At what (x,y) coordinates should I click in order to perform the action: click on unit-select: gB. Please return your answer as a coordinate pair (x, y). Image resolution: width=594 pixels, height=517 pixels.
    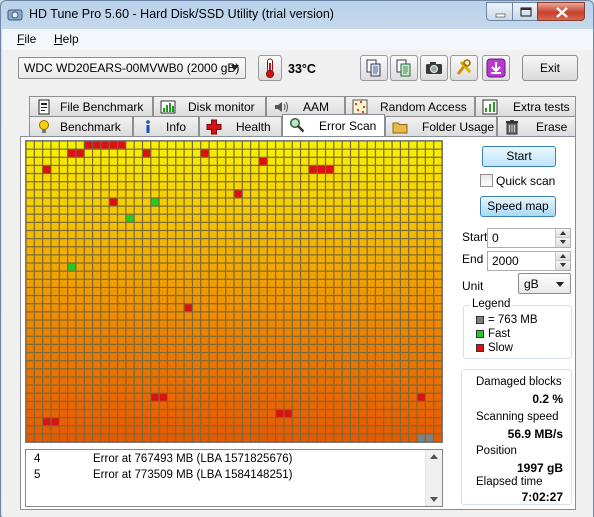
    Looking at the image, I should click on (544, 283).